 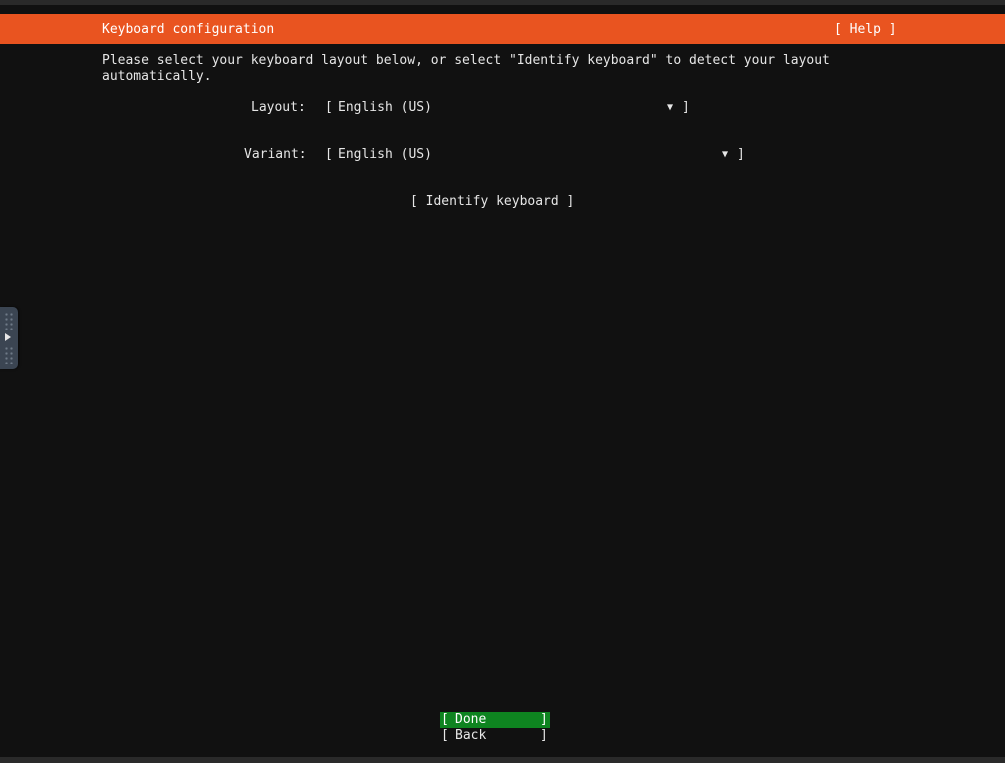 I want to click on layout-select-value: English (US), so click(x=385, y=107).